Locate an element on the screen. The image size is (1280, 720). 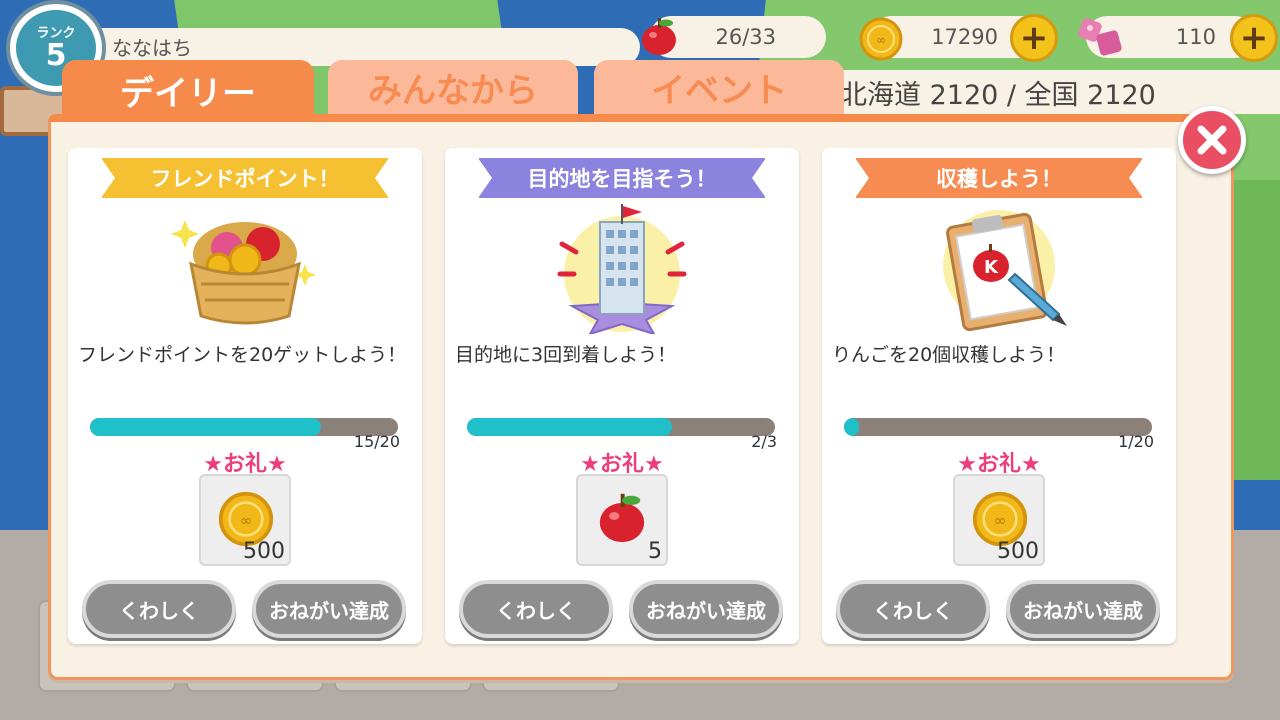
building-icon is located at coordinates (622, 269).